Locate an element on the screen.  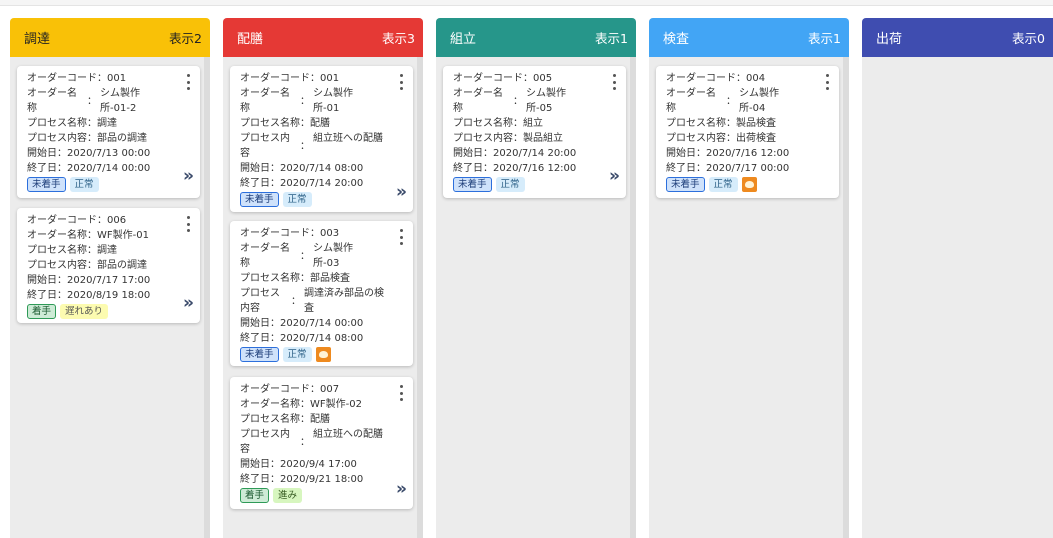
order-code: 006 is located at coordinates (117, 220).